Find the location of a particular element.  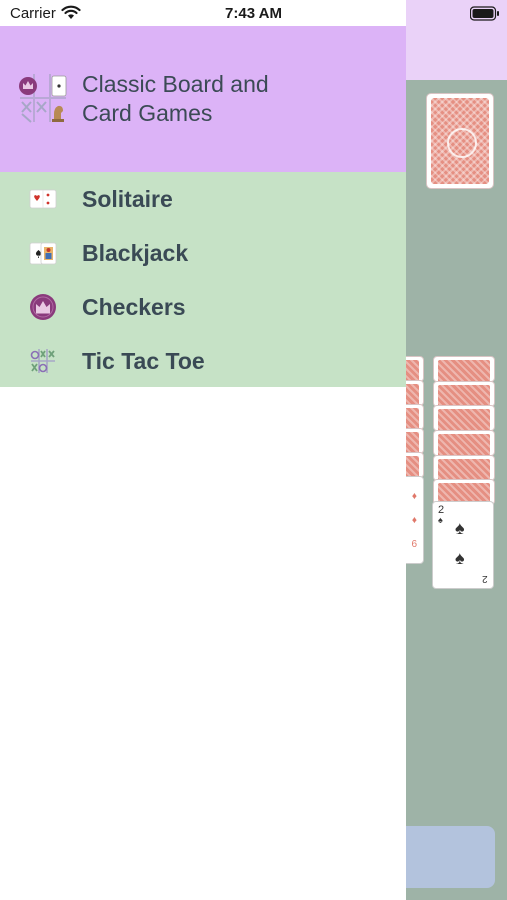

app-title-line-2: Card Games is located at coordinates (147, 113).